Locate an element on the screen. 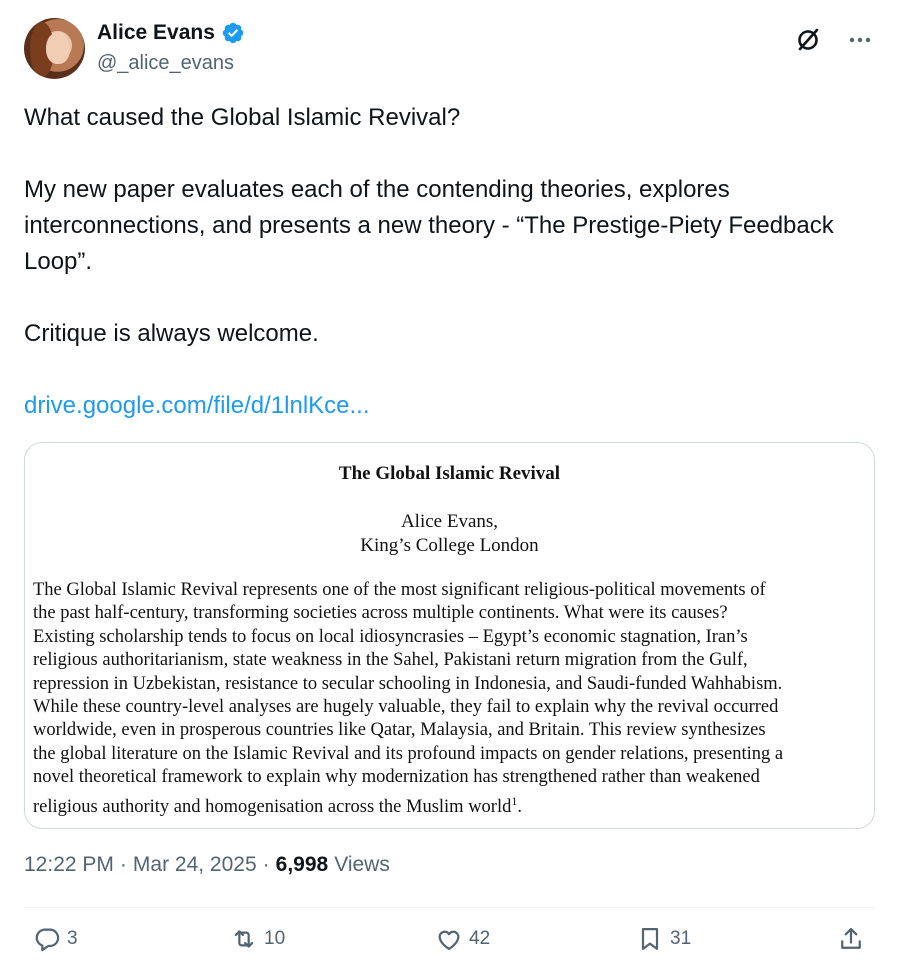 Image resolution: width=898 pixels, height=978 pixels. author-name-row: Alice Evans is located at coordinates (171, 33).